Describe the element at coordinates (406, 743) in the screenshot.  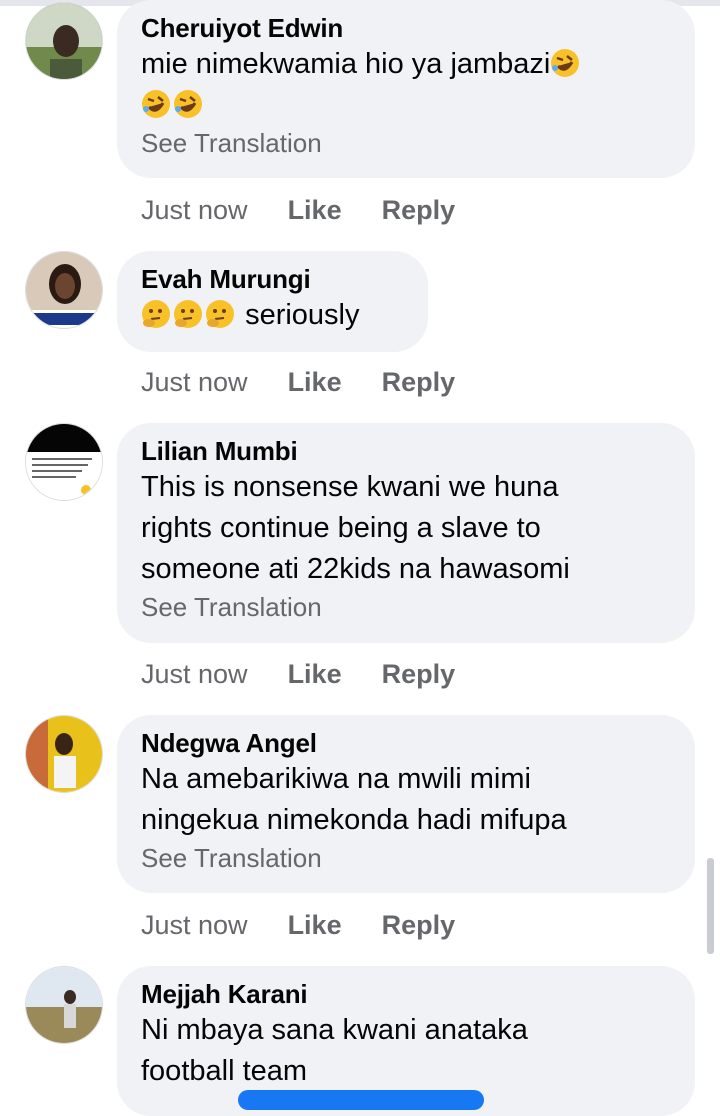
I see `comment-author: Ndegwa Angel` at that location.